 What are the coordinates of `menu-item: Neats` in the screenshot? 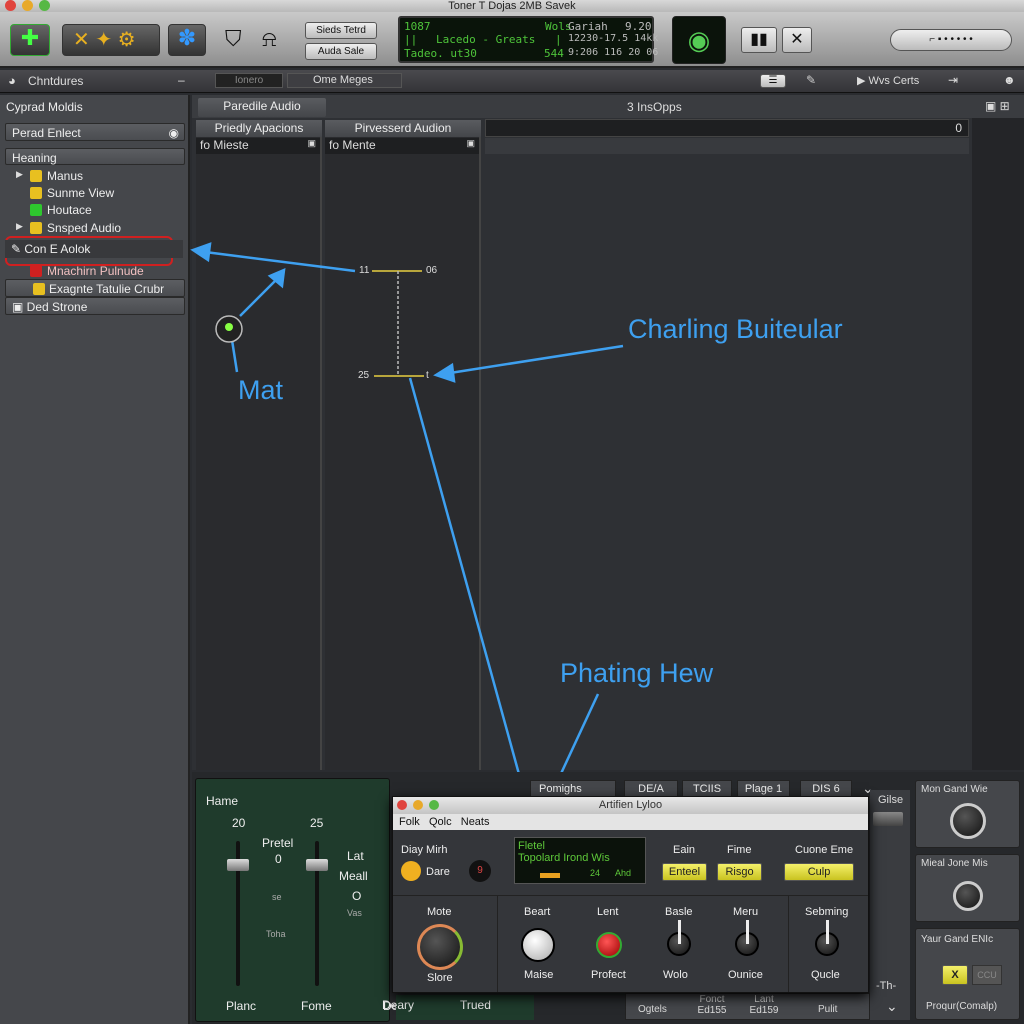 It's located at (475, 822).